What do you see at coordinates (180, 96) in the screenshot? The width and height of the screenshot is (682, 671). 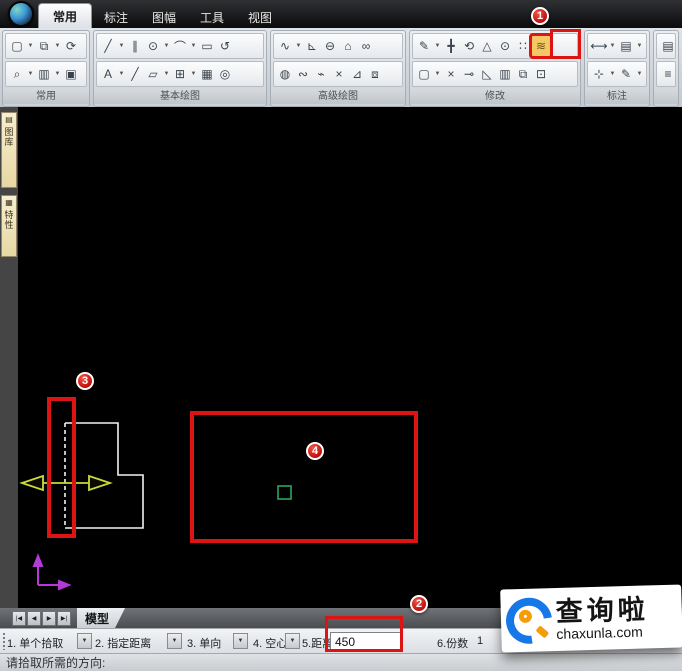 I see `group-basic-draw-caption: 基本绘图` at bounding box center [180, 96].